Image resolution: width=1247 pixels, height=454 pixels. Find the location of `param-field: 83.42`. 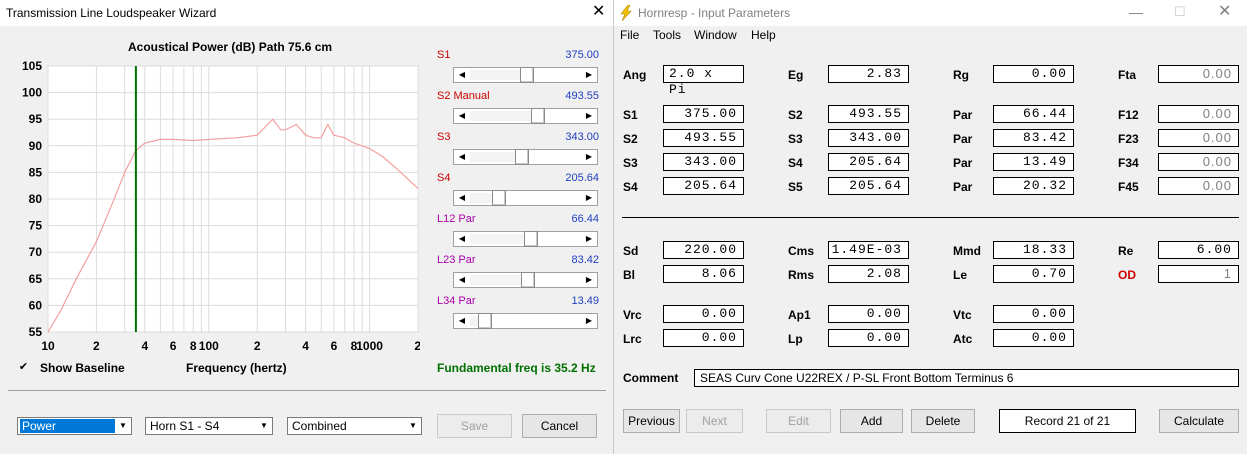

param-field: 83.42 is located at coordinates (1033, 138).